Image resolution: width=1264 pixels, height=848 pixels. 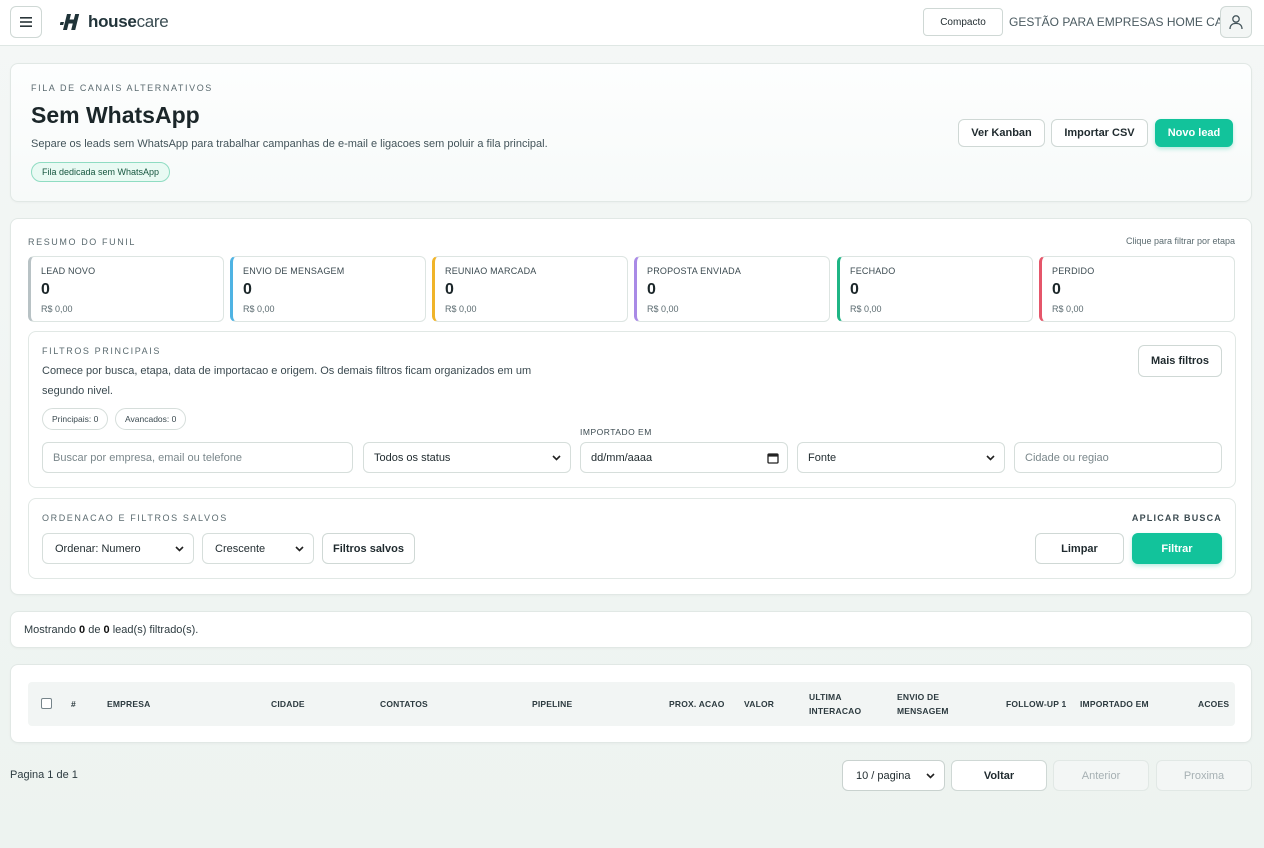 What do you see at coordinates (115, 115) in the screenshot?
I see `page-title: Sem WhatsApp` at bounding box center [115, 115].